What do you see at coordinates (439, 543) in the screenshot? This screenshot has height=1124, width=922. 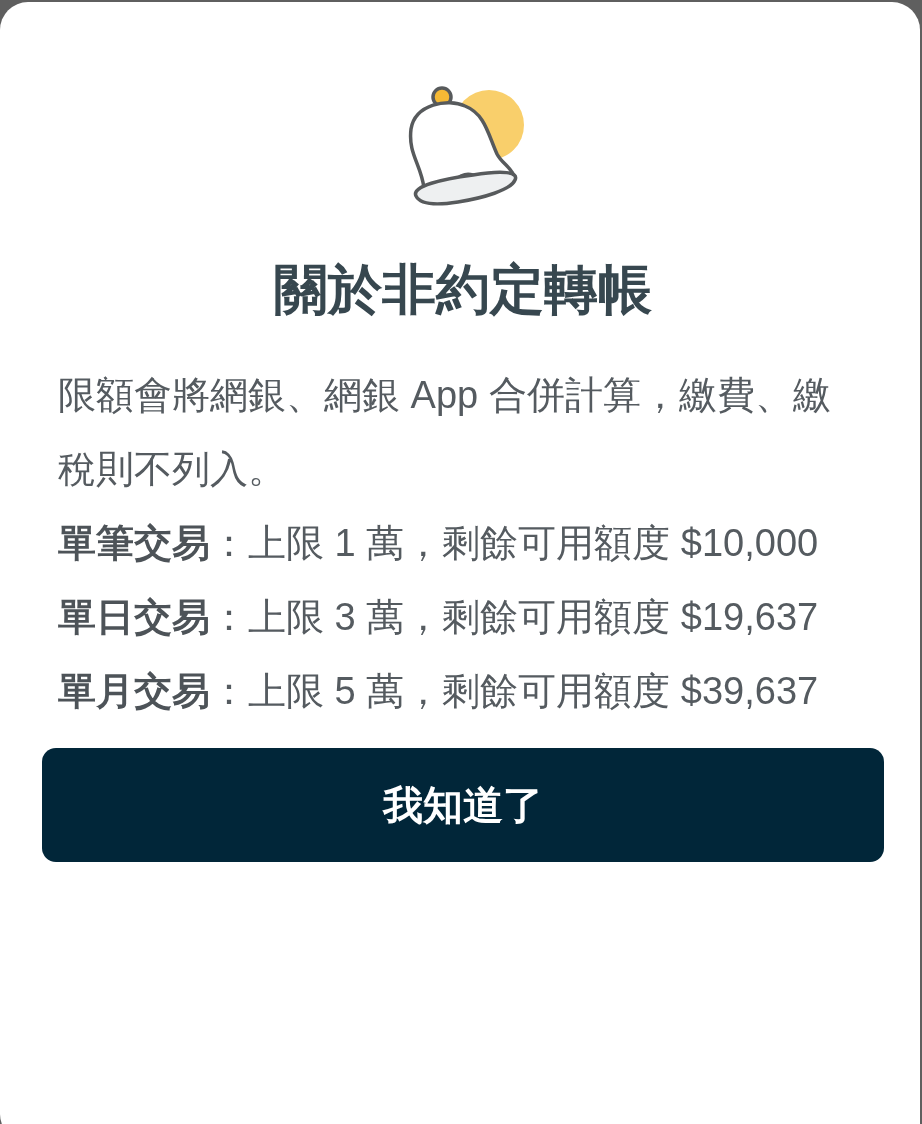 I see `limit-text: 單筆交易：上限 1 萬，剩餘可用額度 $10,000` at bounding box center [439, 543].